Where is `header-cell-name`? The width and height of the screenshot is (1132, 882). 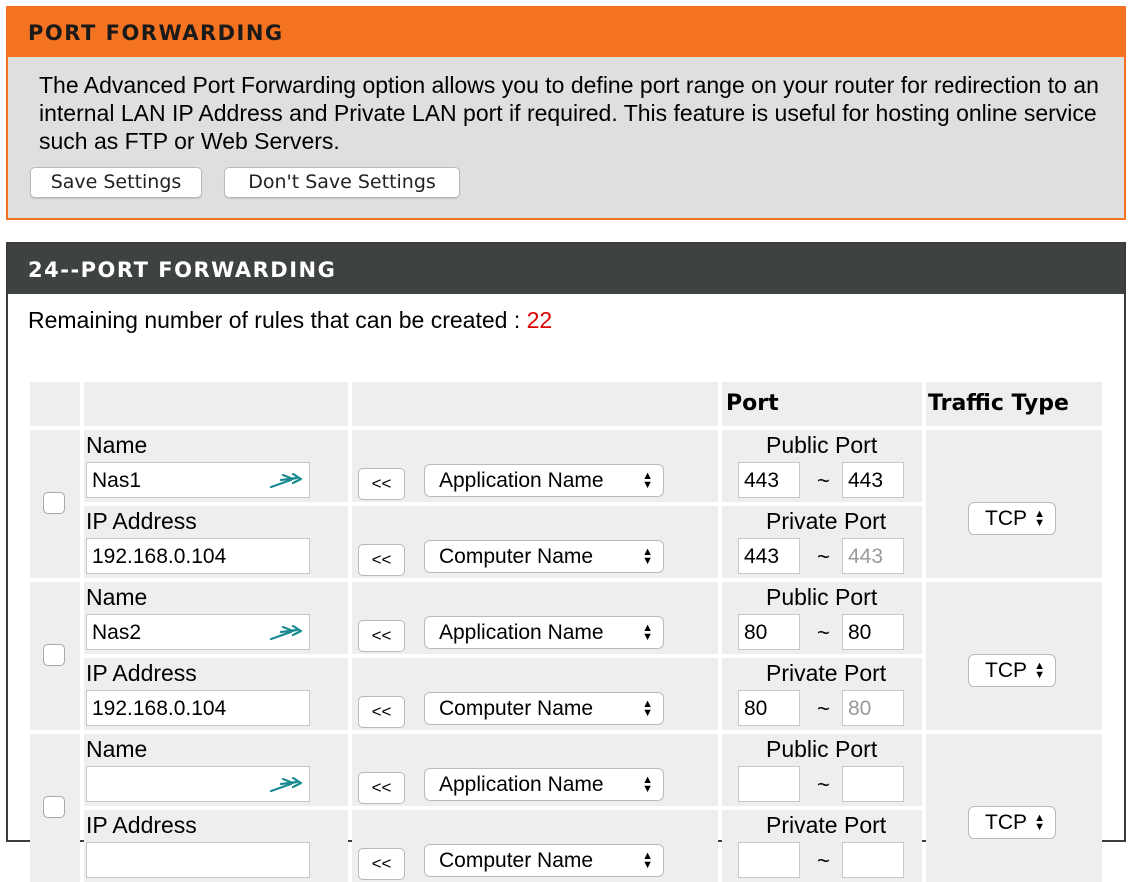
header-cell-name is located at coordinates (216, 404).